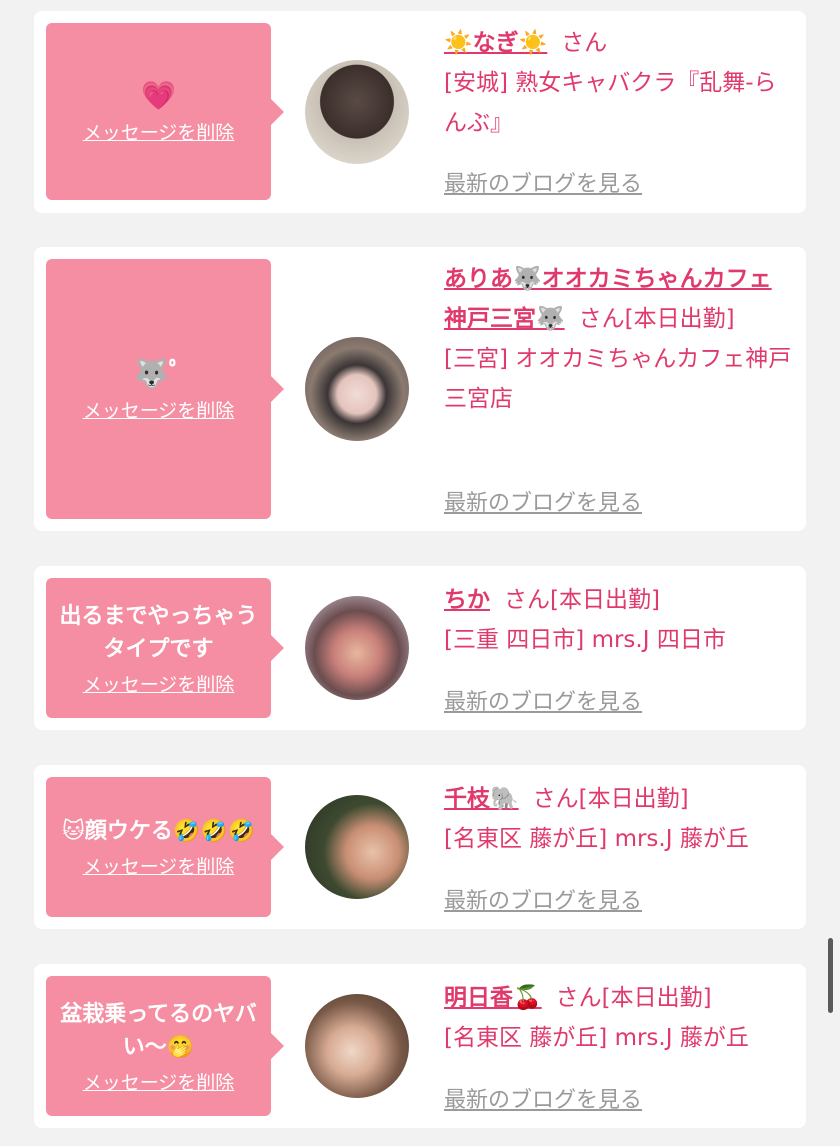  What do you see at coordinates (619, 620) in the screenshot?
I see `cast-info: ちか さん[本日出勤] [三重 四日市] mrs.J 四日市` at bounding box center [619, 620].